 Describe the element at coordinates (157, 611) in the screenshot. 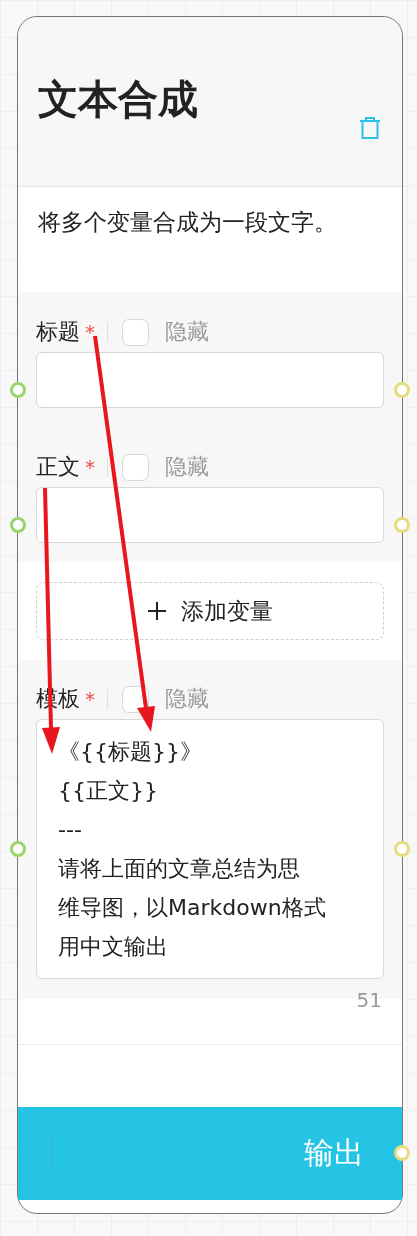

I see `plus-icon` at that location.